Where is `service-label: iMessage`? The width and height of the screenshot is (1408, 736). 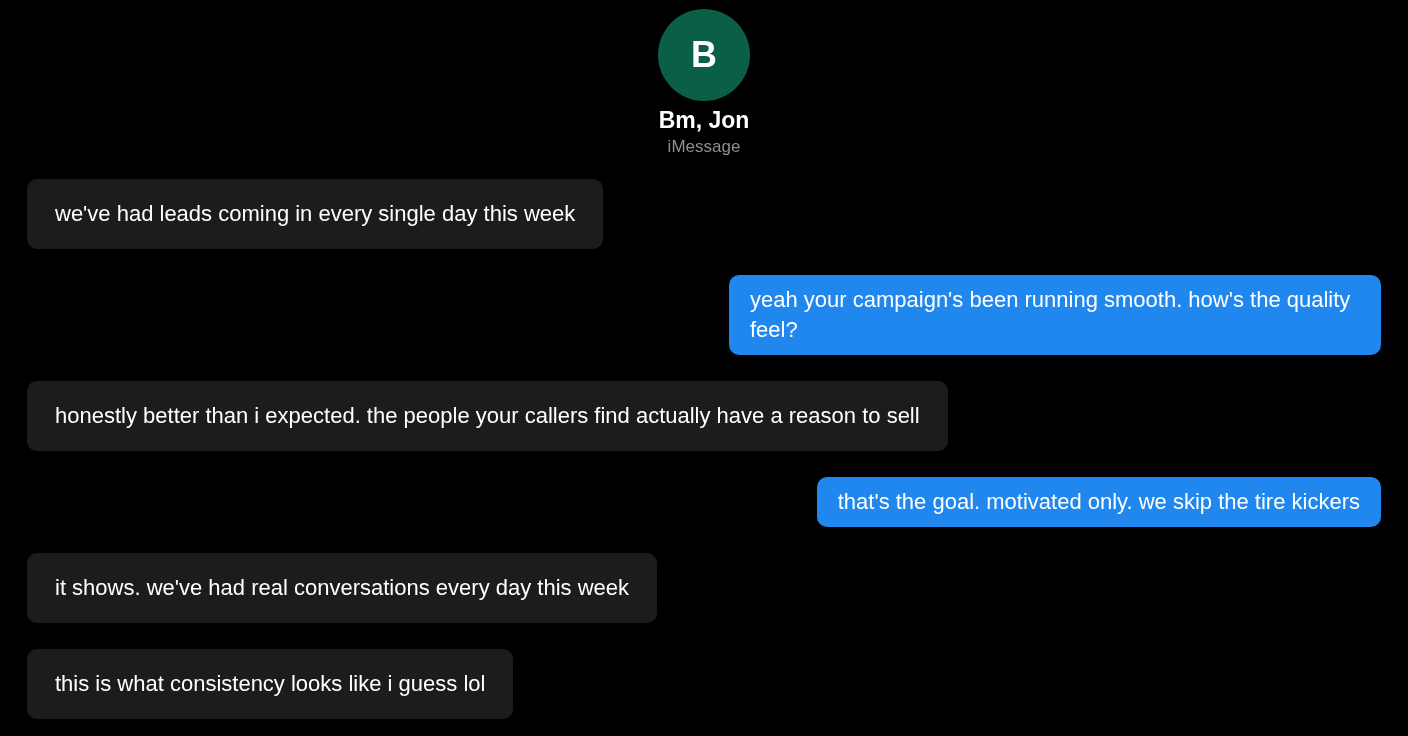 service-label: iMessage is located at coordinates (704, 147).